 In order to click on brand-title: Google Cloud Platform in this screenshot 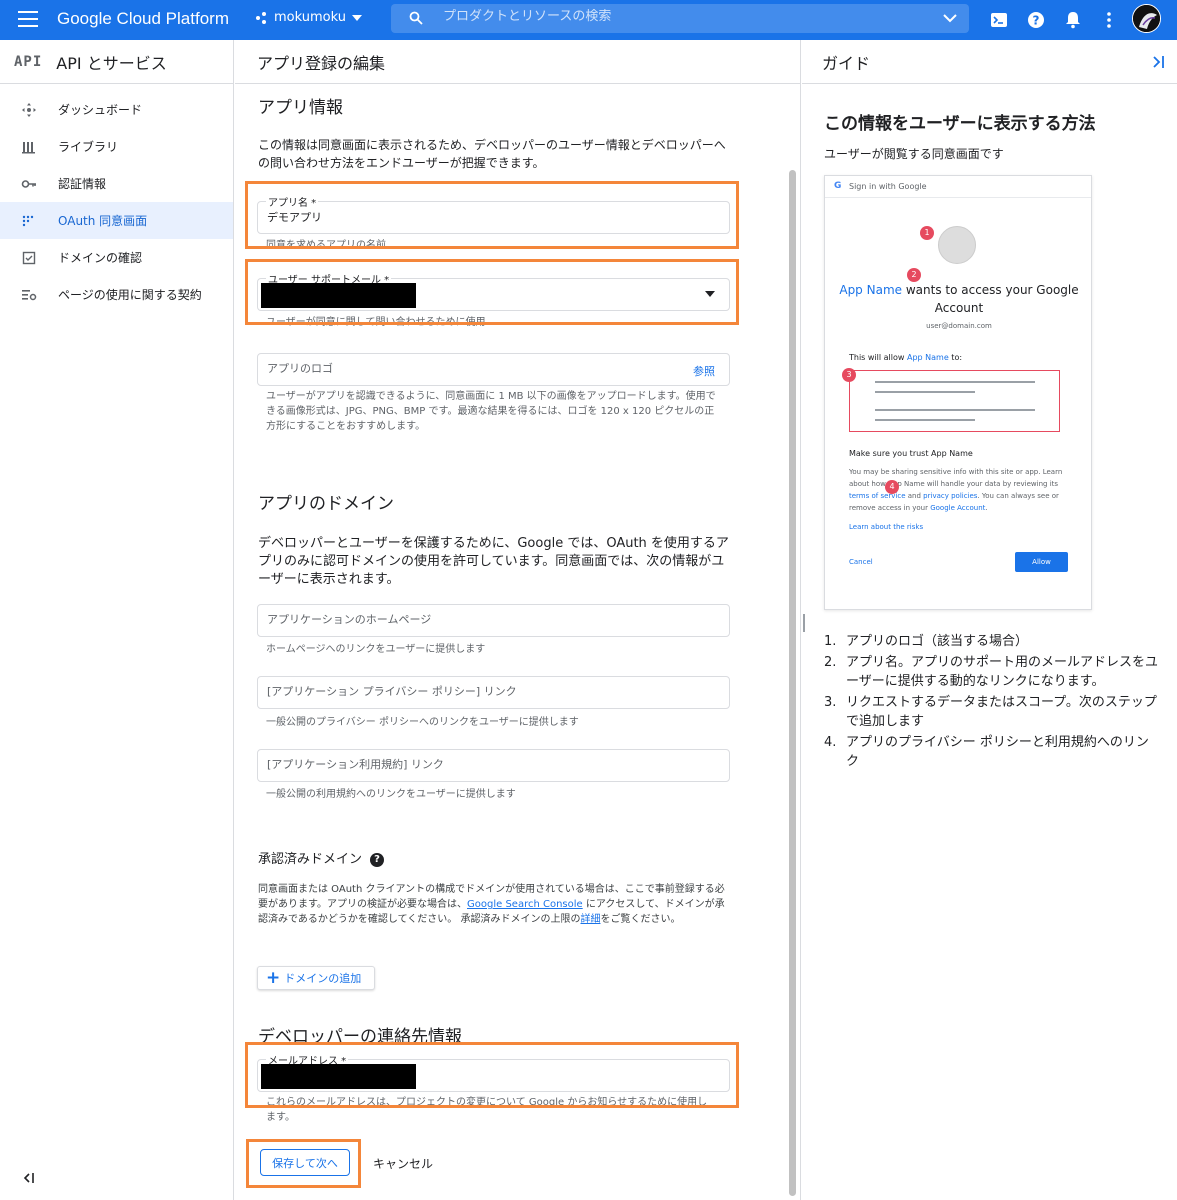, I will do `click(143, 19)`.